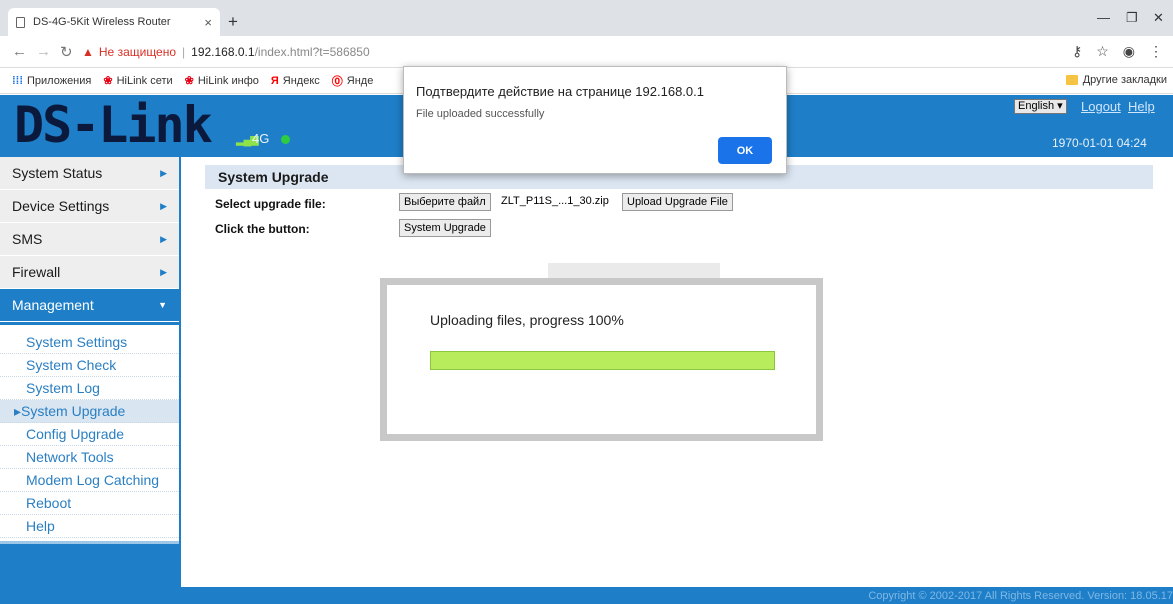  Describe the element at coordinates (144, 80) in the screenshot. I see `bookmark-label: HiLink сети` at that location.